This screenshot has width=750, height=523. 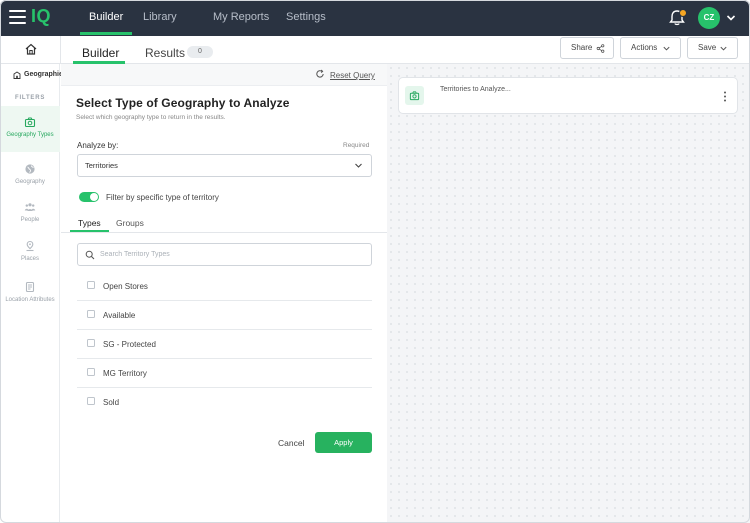 What do you see at coordinates (356, 145) in the screenshot?
I see `required-label: Required` at bounding box center [356, 145].